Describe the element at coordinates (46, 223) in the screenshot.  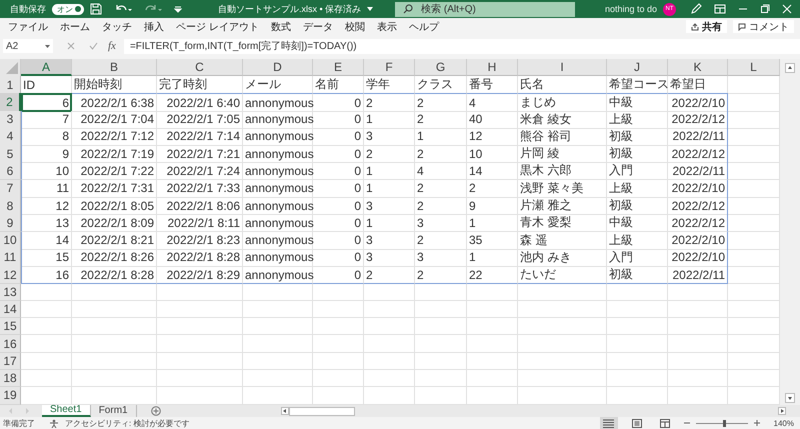
I see `table-cell: 13` at that location.